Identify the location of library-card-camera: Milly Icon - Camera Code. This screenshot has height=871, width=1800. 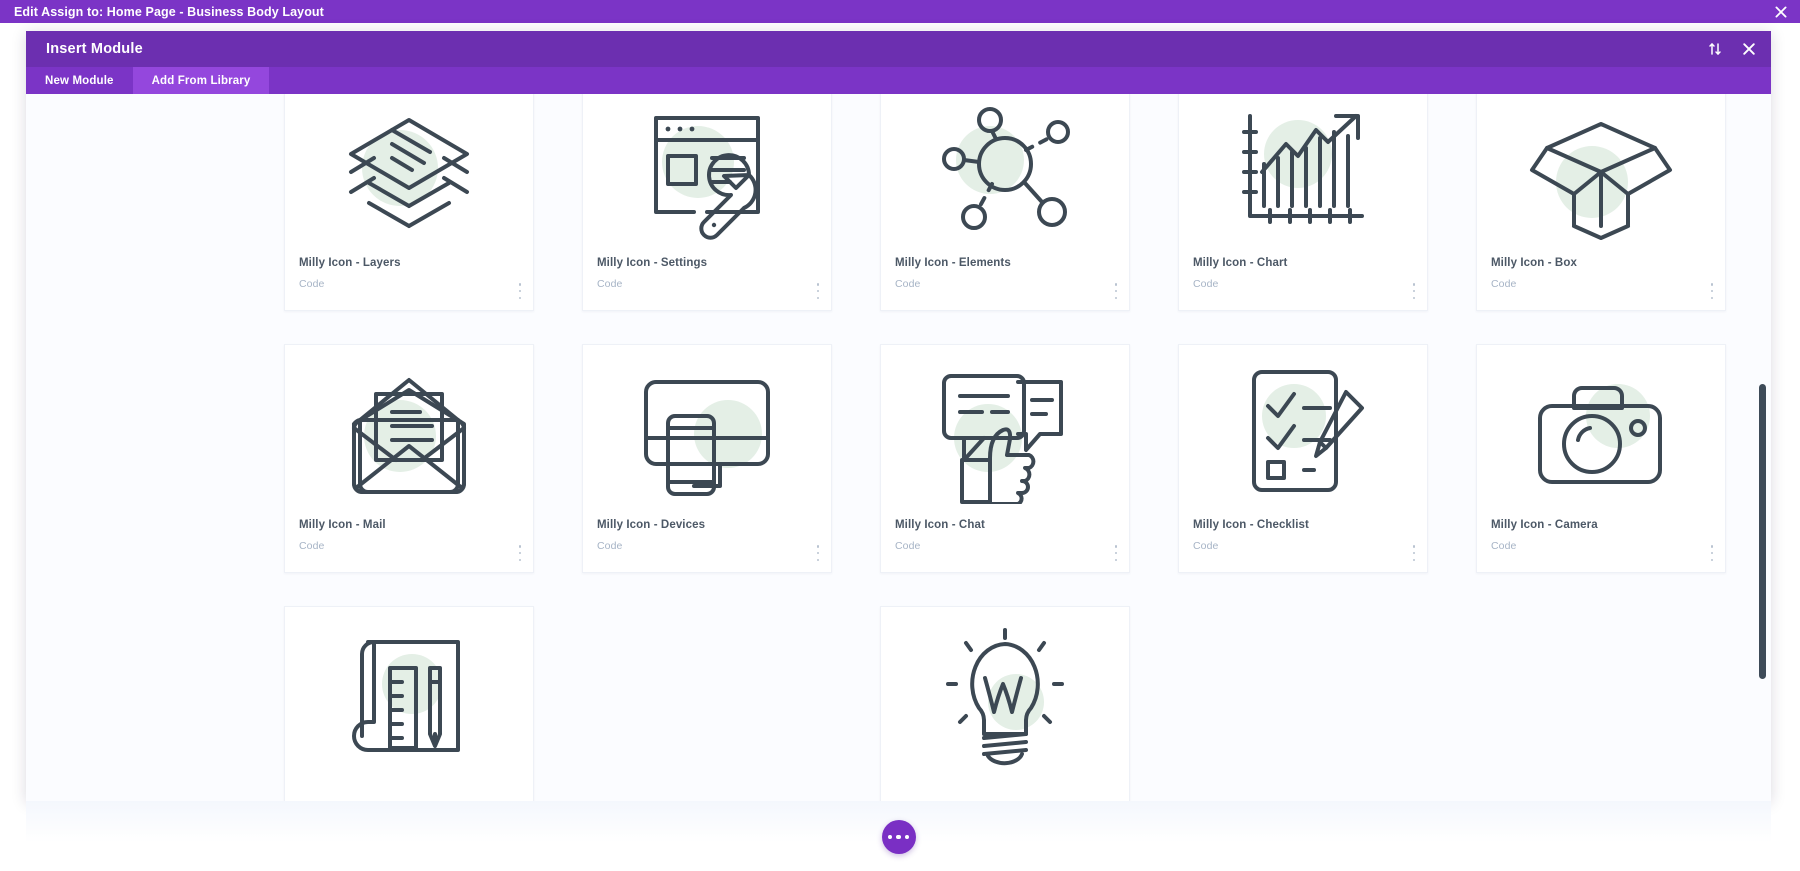
(1601, 458).